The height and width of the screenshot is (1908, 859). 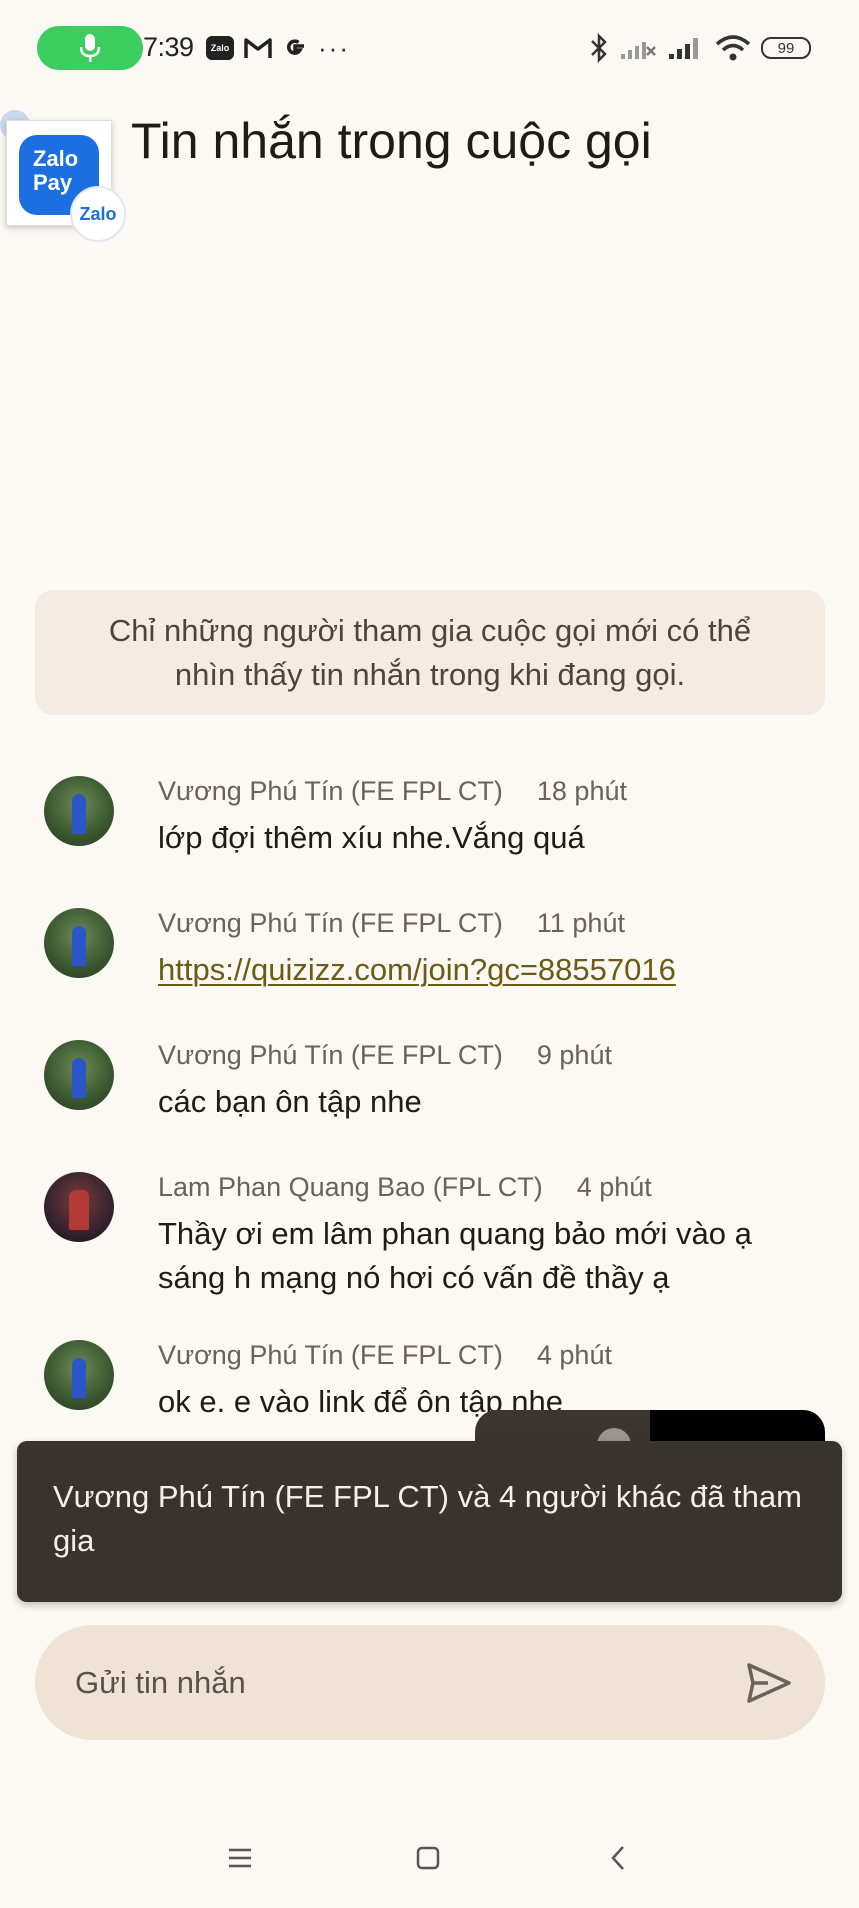 I want to click on gmail-icon, so click(x=258, y=48).